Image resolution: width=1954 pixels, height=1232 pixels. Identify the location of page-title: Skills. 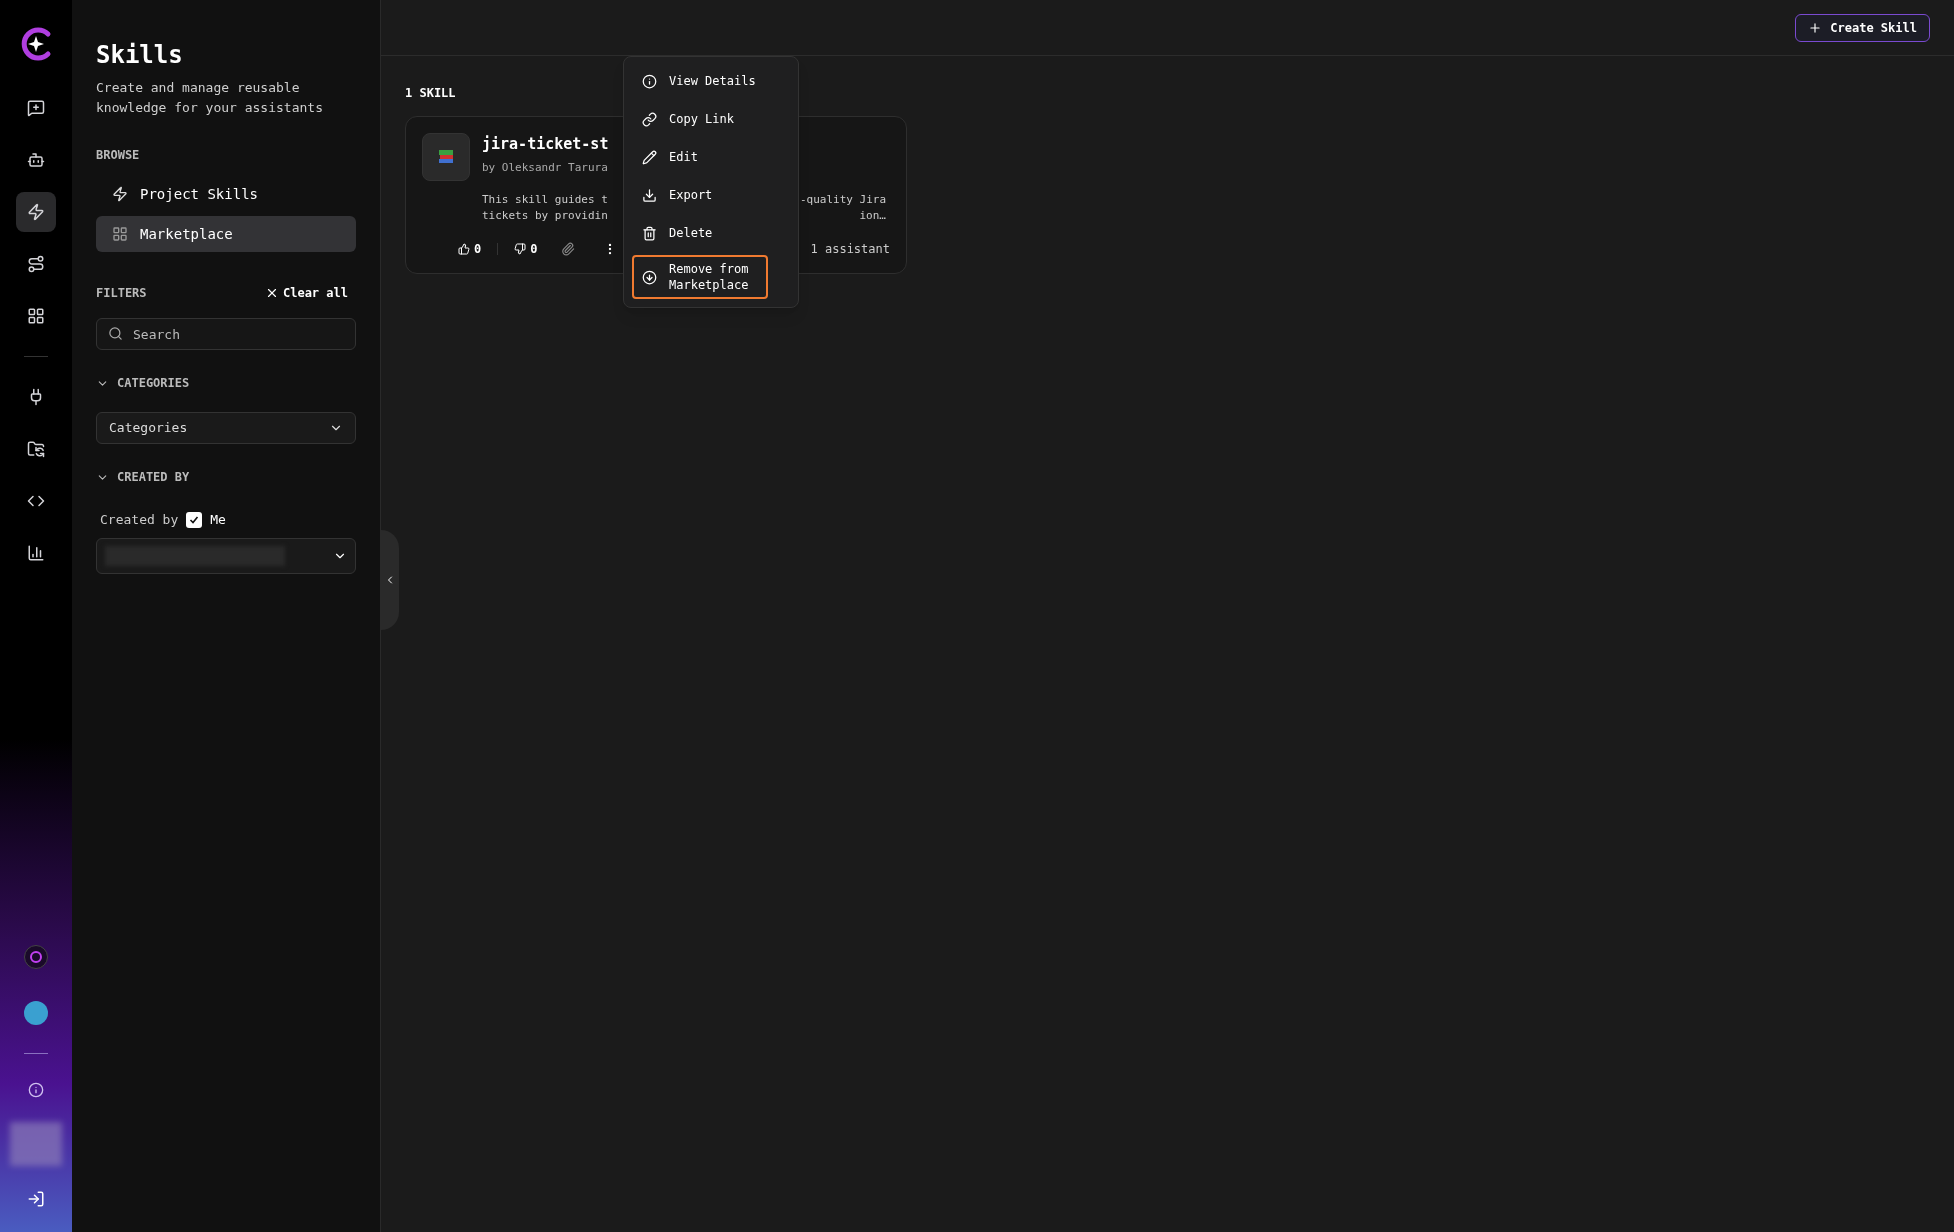
(140, 55).